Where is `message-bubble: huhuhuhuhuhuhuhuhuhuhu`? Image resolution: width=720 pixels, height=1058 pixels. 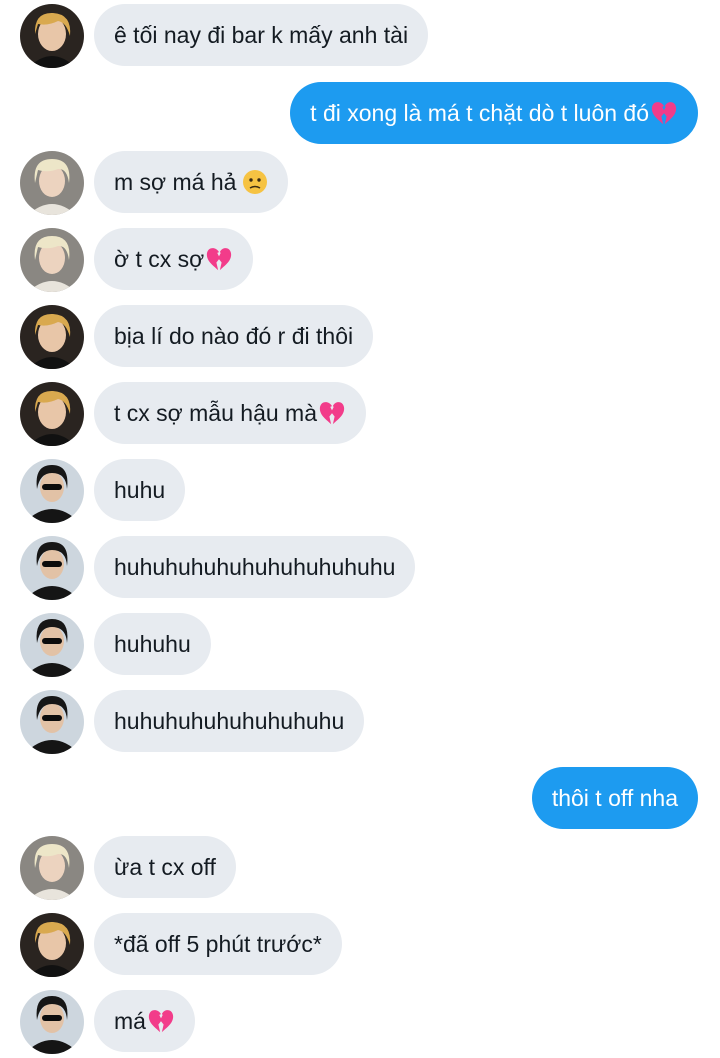 message-bubble: huhuhuhuhuhuhuhuhuhuhu is located at coordinates (255, 567).